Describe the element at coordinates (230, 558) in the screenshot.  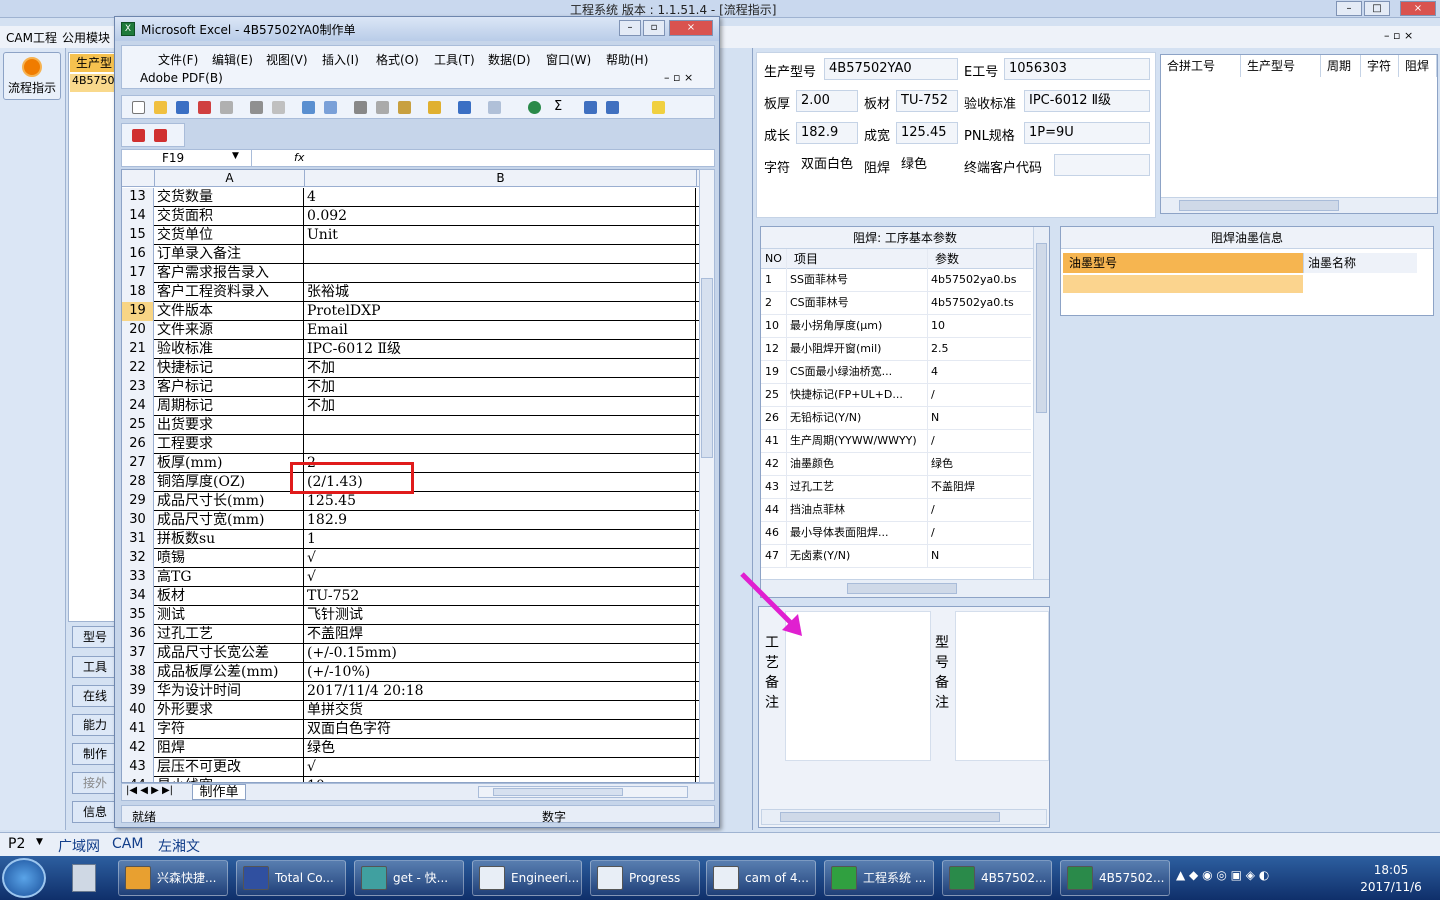
I see `cell-a: 喷锡` at that location.